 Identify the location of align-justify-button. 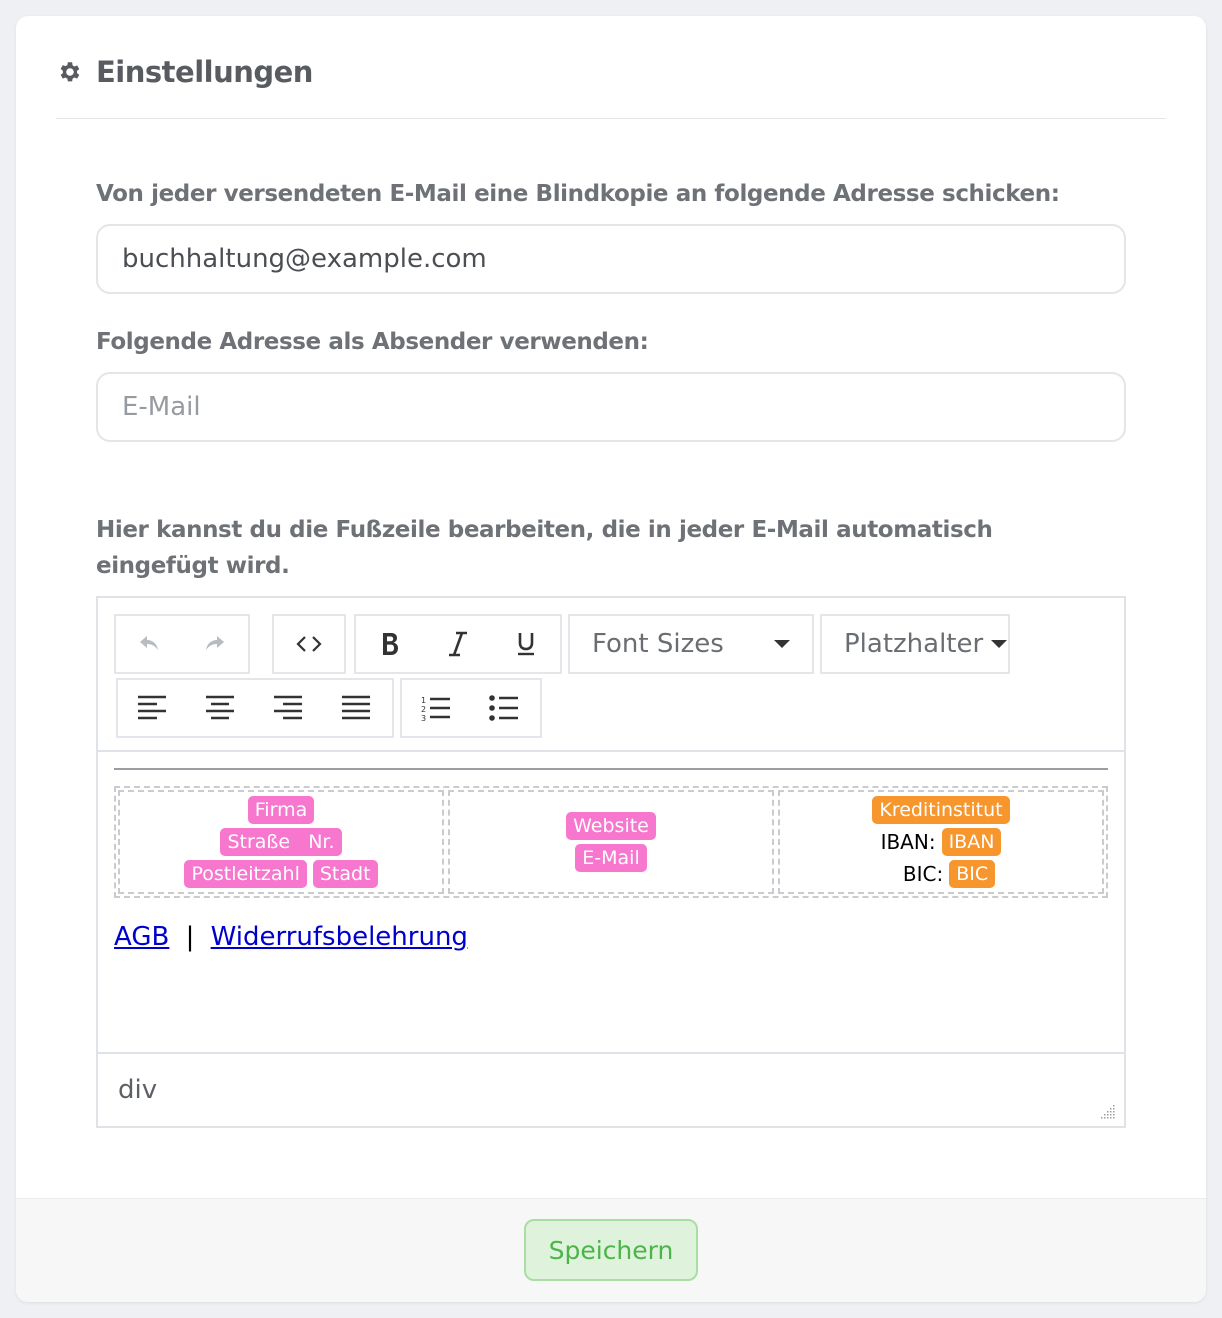
(356, 708).